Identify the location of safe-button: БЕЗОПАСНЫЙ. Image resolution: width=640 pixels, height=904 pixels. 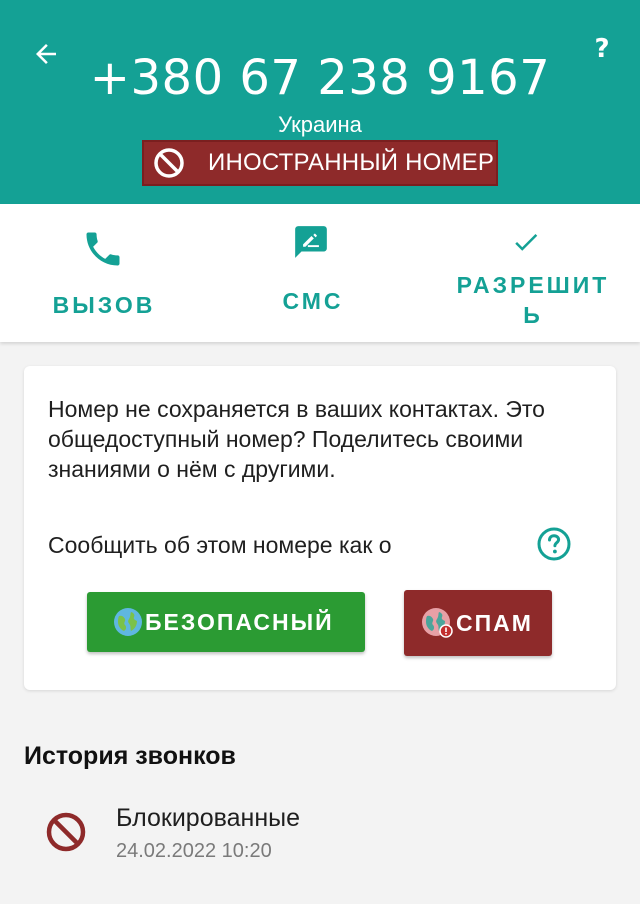
(226, 622).